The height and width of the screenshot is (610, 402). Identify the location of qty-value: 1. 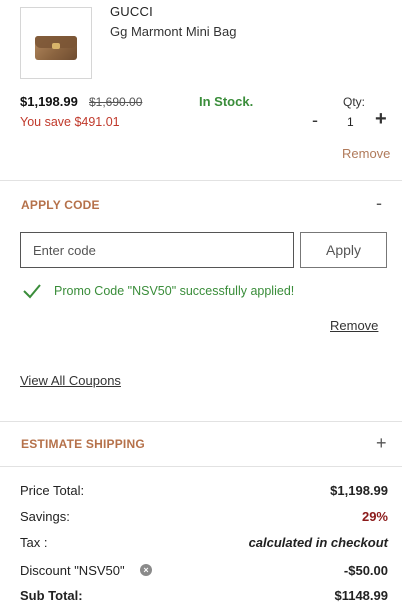
(350, 122).